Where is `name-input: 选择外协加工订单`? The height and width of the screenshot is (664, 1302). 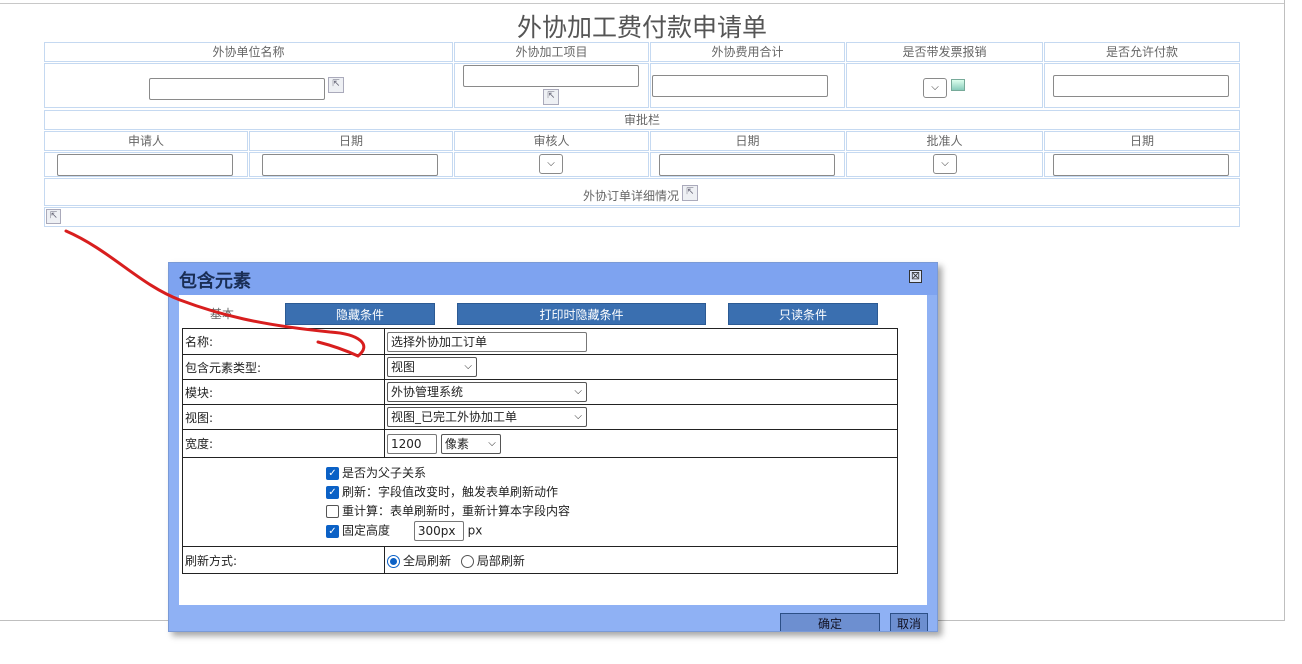
name-input: 选择外协加工订单 is located at coordinates (487, 341).